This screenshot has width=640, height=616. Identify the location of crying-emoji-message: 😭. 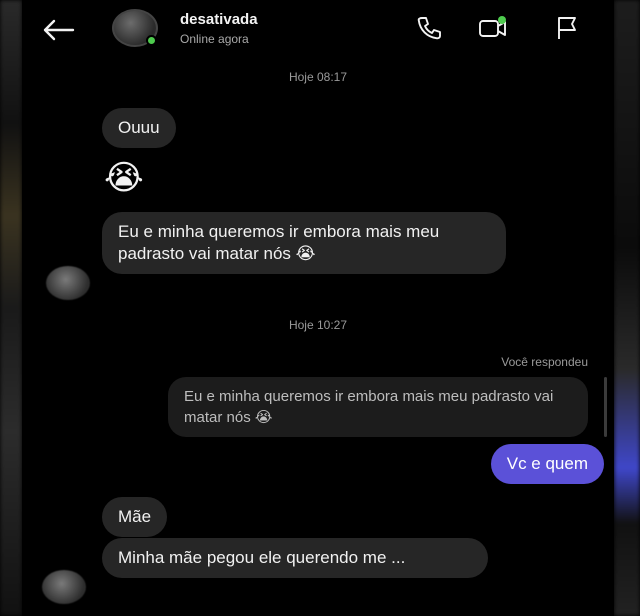
(124, 178).